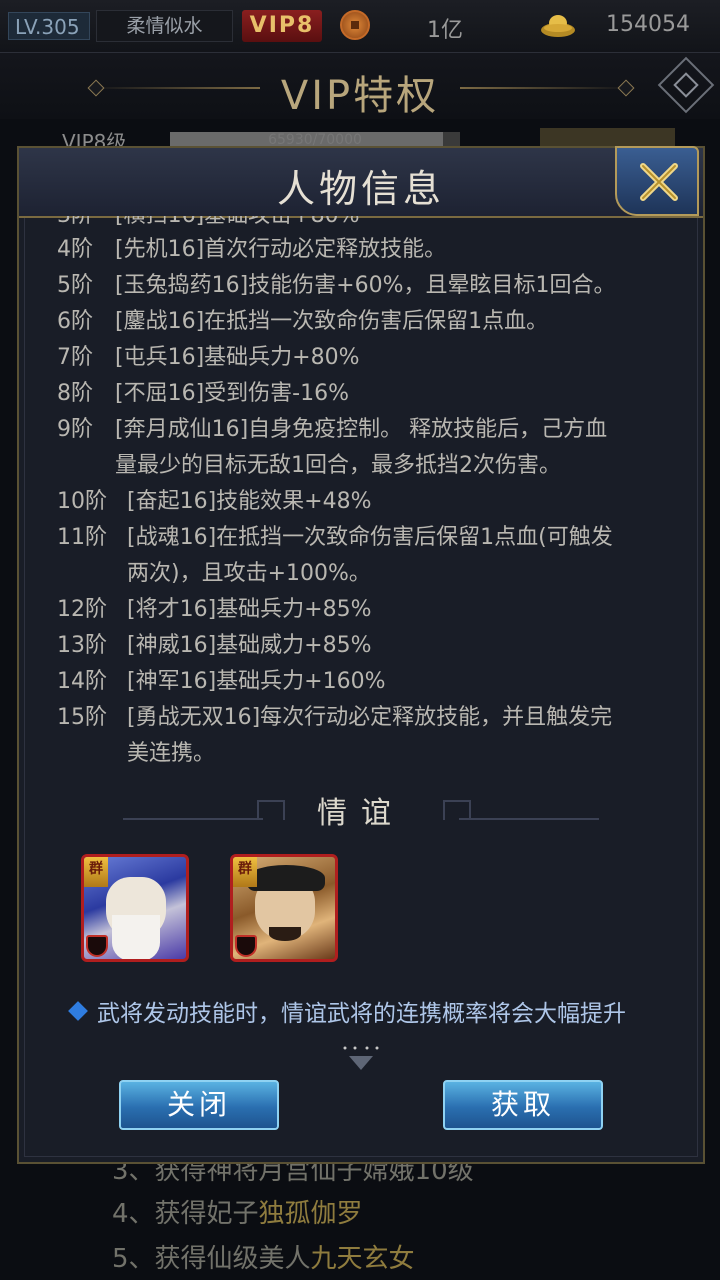  What do you see at coordinates (75, 393) in the screenshot?
I see `stage-label: 8阶` at bounding box center [75, 393].